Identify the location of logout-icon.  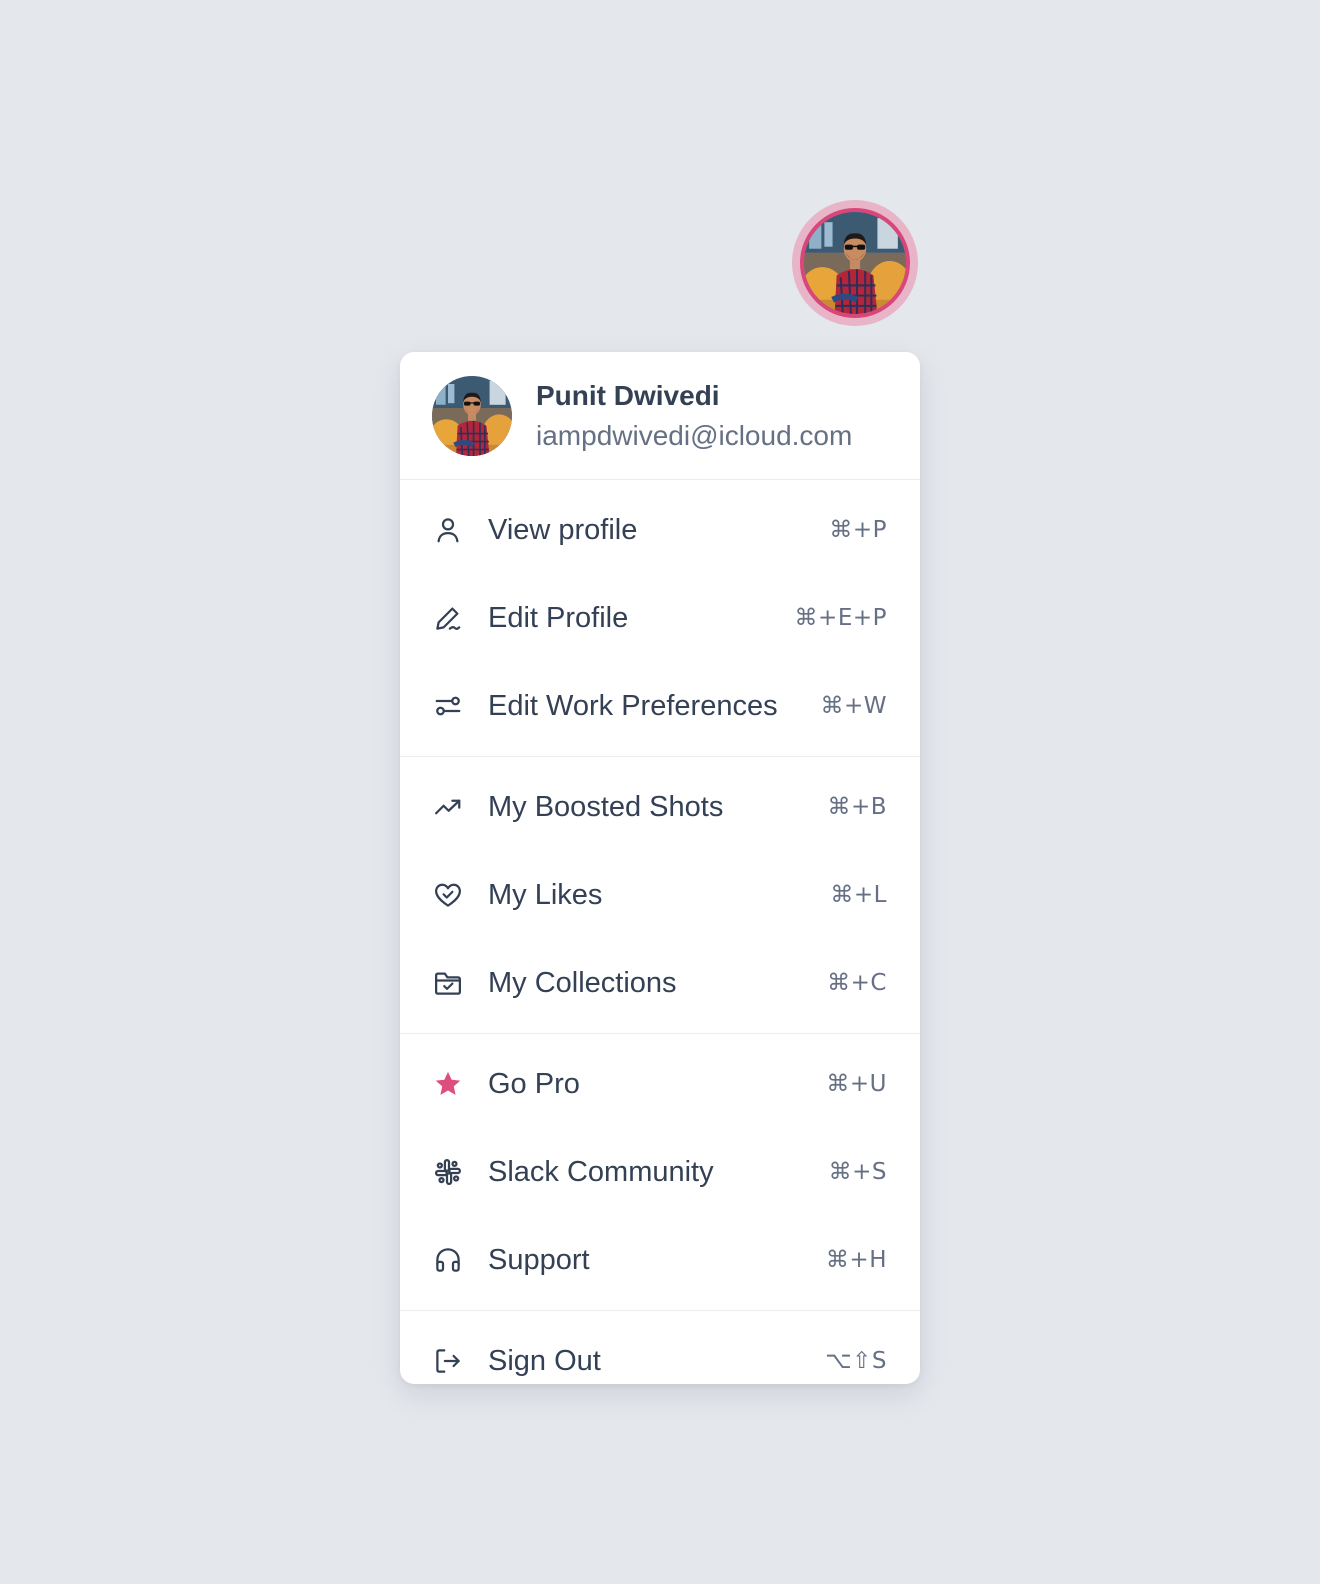
(448, 1361).